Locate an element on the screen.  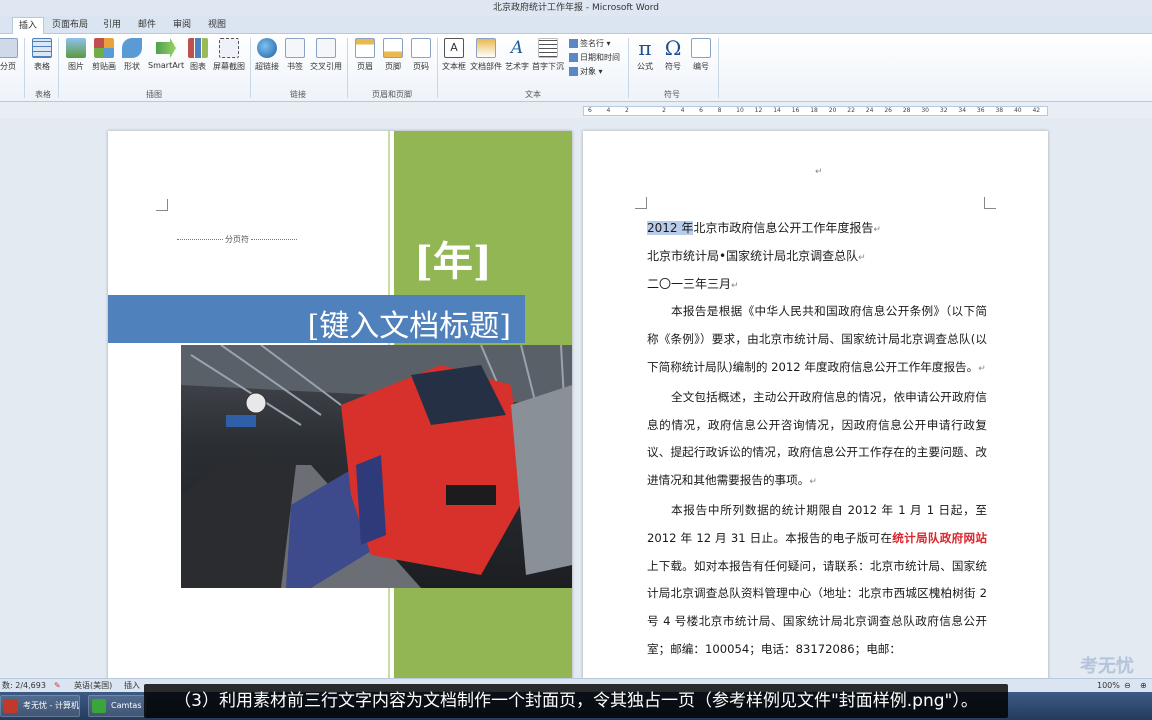
signature-line-button: 签名行 ▾ is located at coordinates (590, 43).